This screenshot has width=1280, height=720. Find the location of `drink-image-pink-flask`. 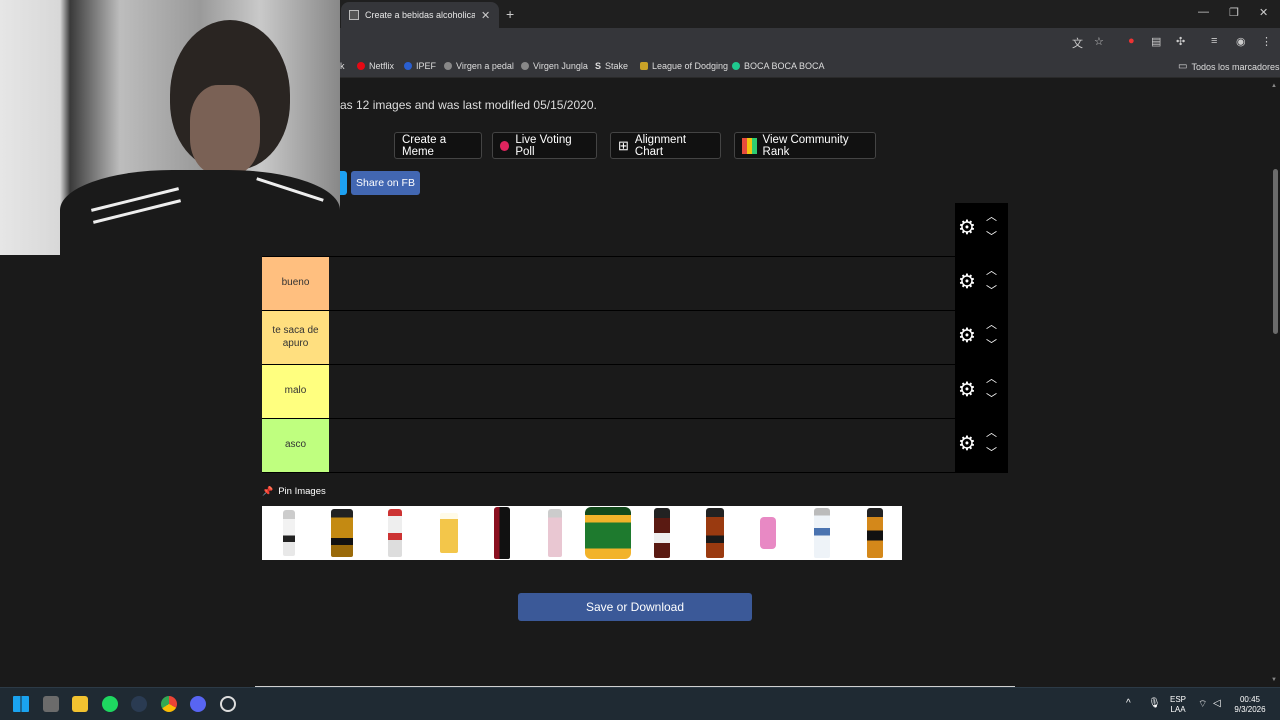

drink-image-pink-flask is located at coordinates (768, 533).